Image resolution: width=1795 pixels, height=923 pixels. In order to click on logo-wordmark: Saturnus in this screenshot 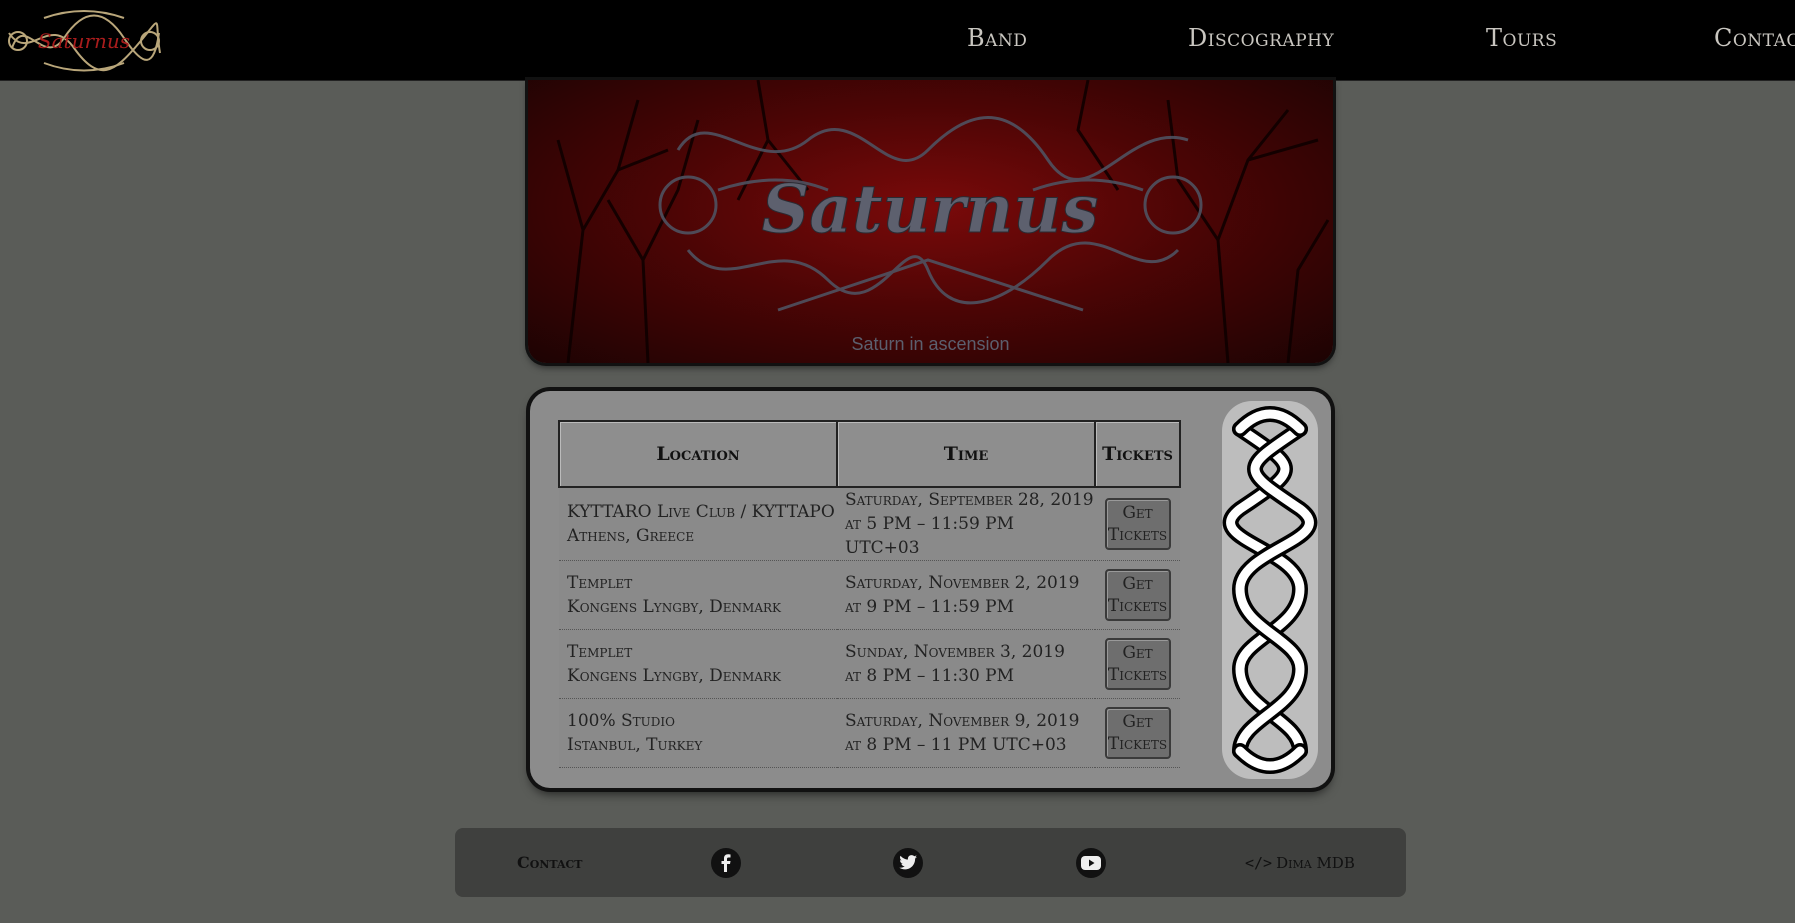, I will do `click(84, 41)`.